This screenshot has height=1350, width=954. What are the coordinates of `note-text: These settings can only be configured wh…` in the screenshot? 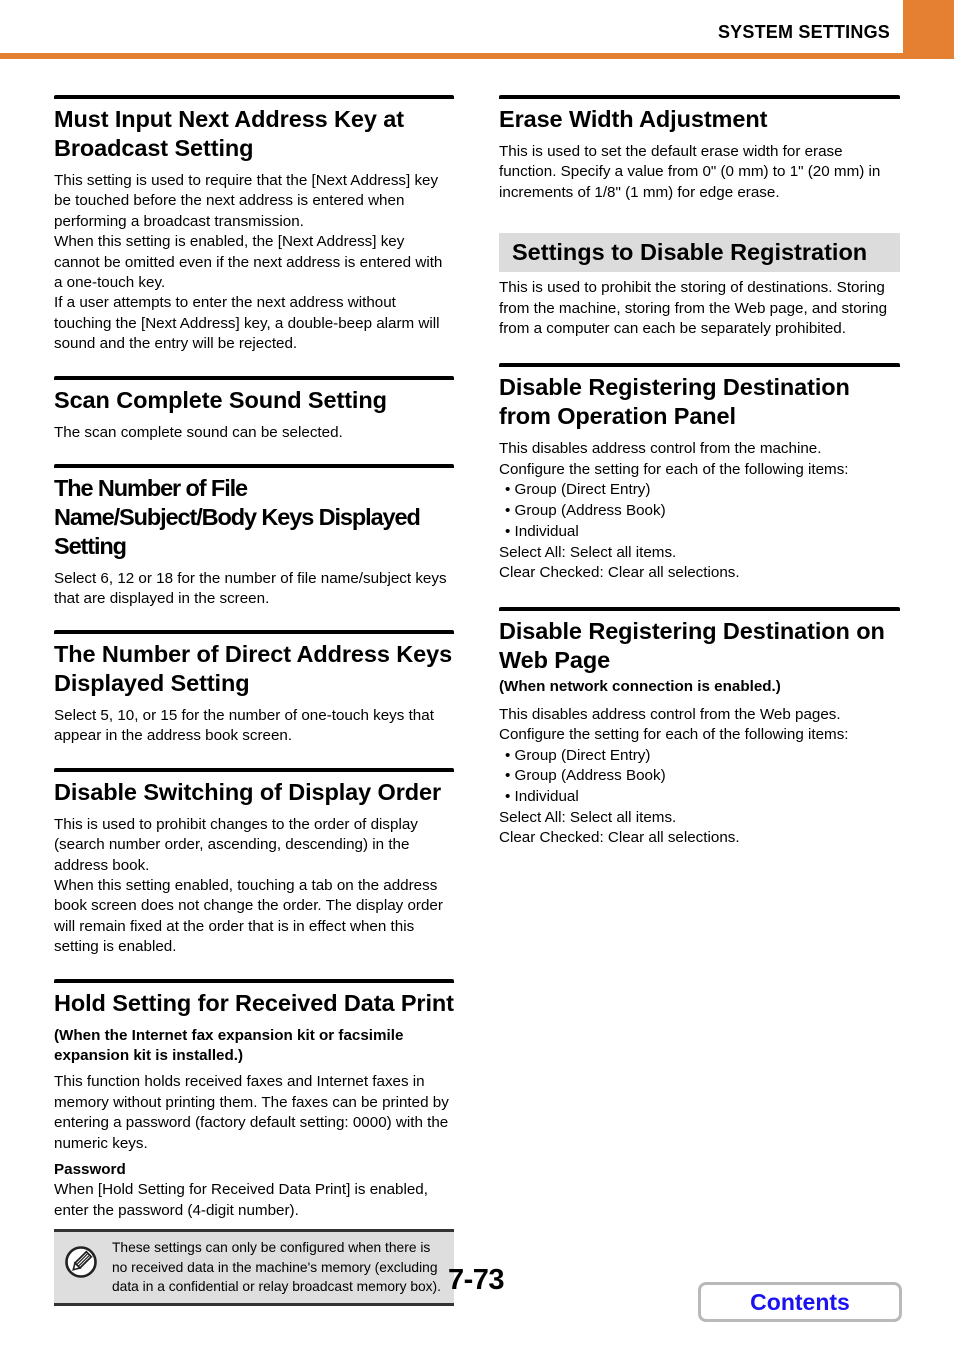 It's located at (276, 1267).